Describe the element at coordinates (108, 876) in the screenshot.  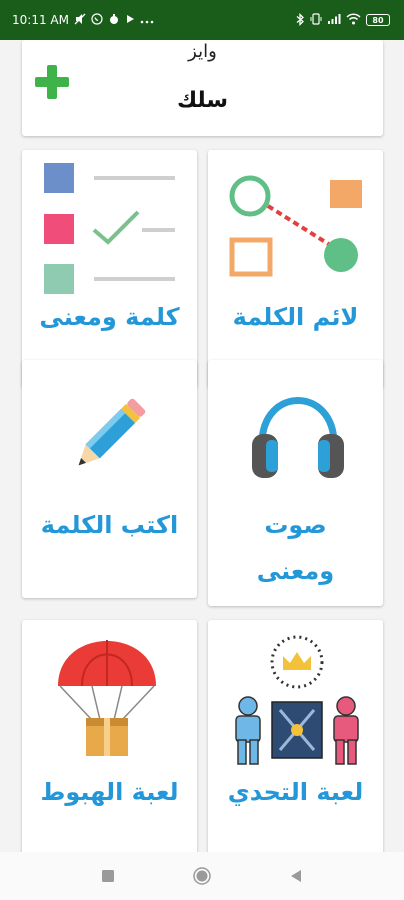
I see `recent-apps-icon` at that location.